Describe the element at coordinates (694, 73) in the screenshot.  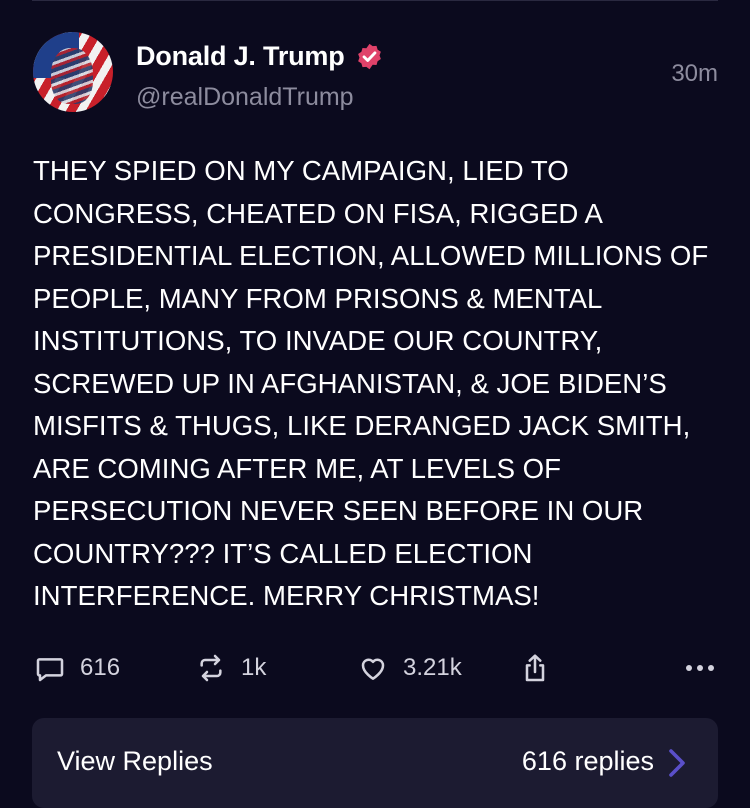
I see `post-timestamp: 30m` at that location.